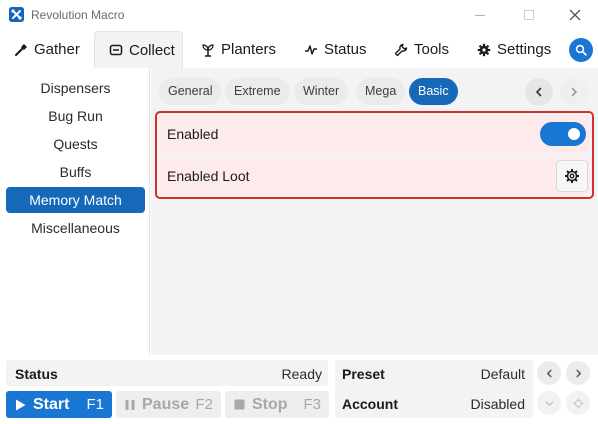 This screenshot has height=424, width=598. What do you see at coordinates (193, 134) in the screenshot?
I see `enabled-label: Enabled` at bounding box center [193, 134].